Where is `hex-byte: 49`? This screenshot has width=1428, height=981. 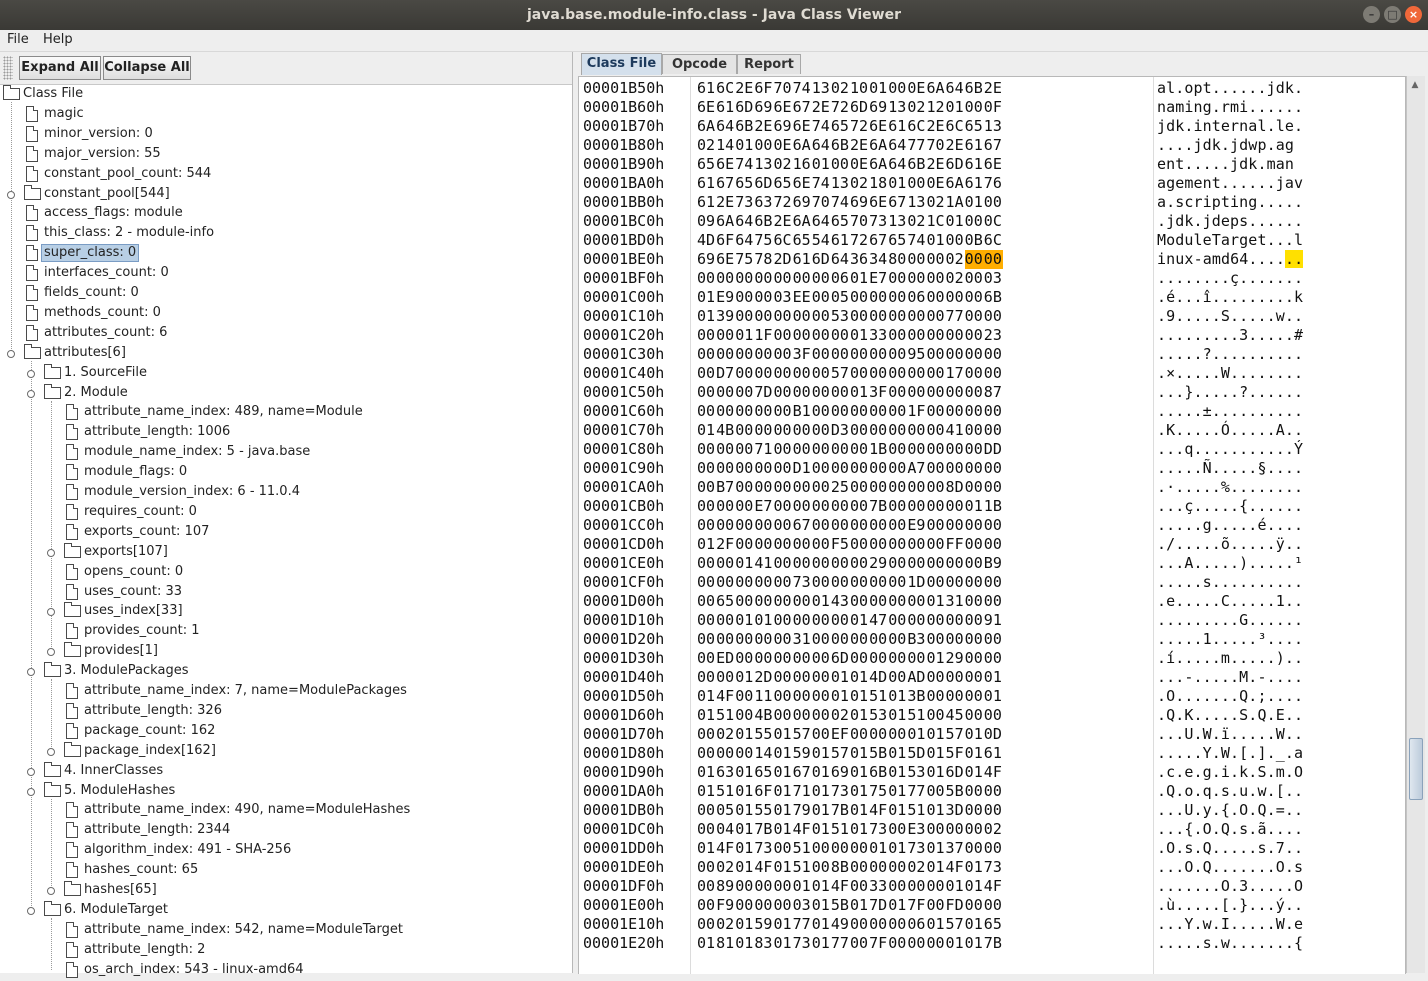
hex-byte: 49 is located at coordinates (840, 924).